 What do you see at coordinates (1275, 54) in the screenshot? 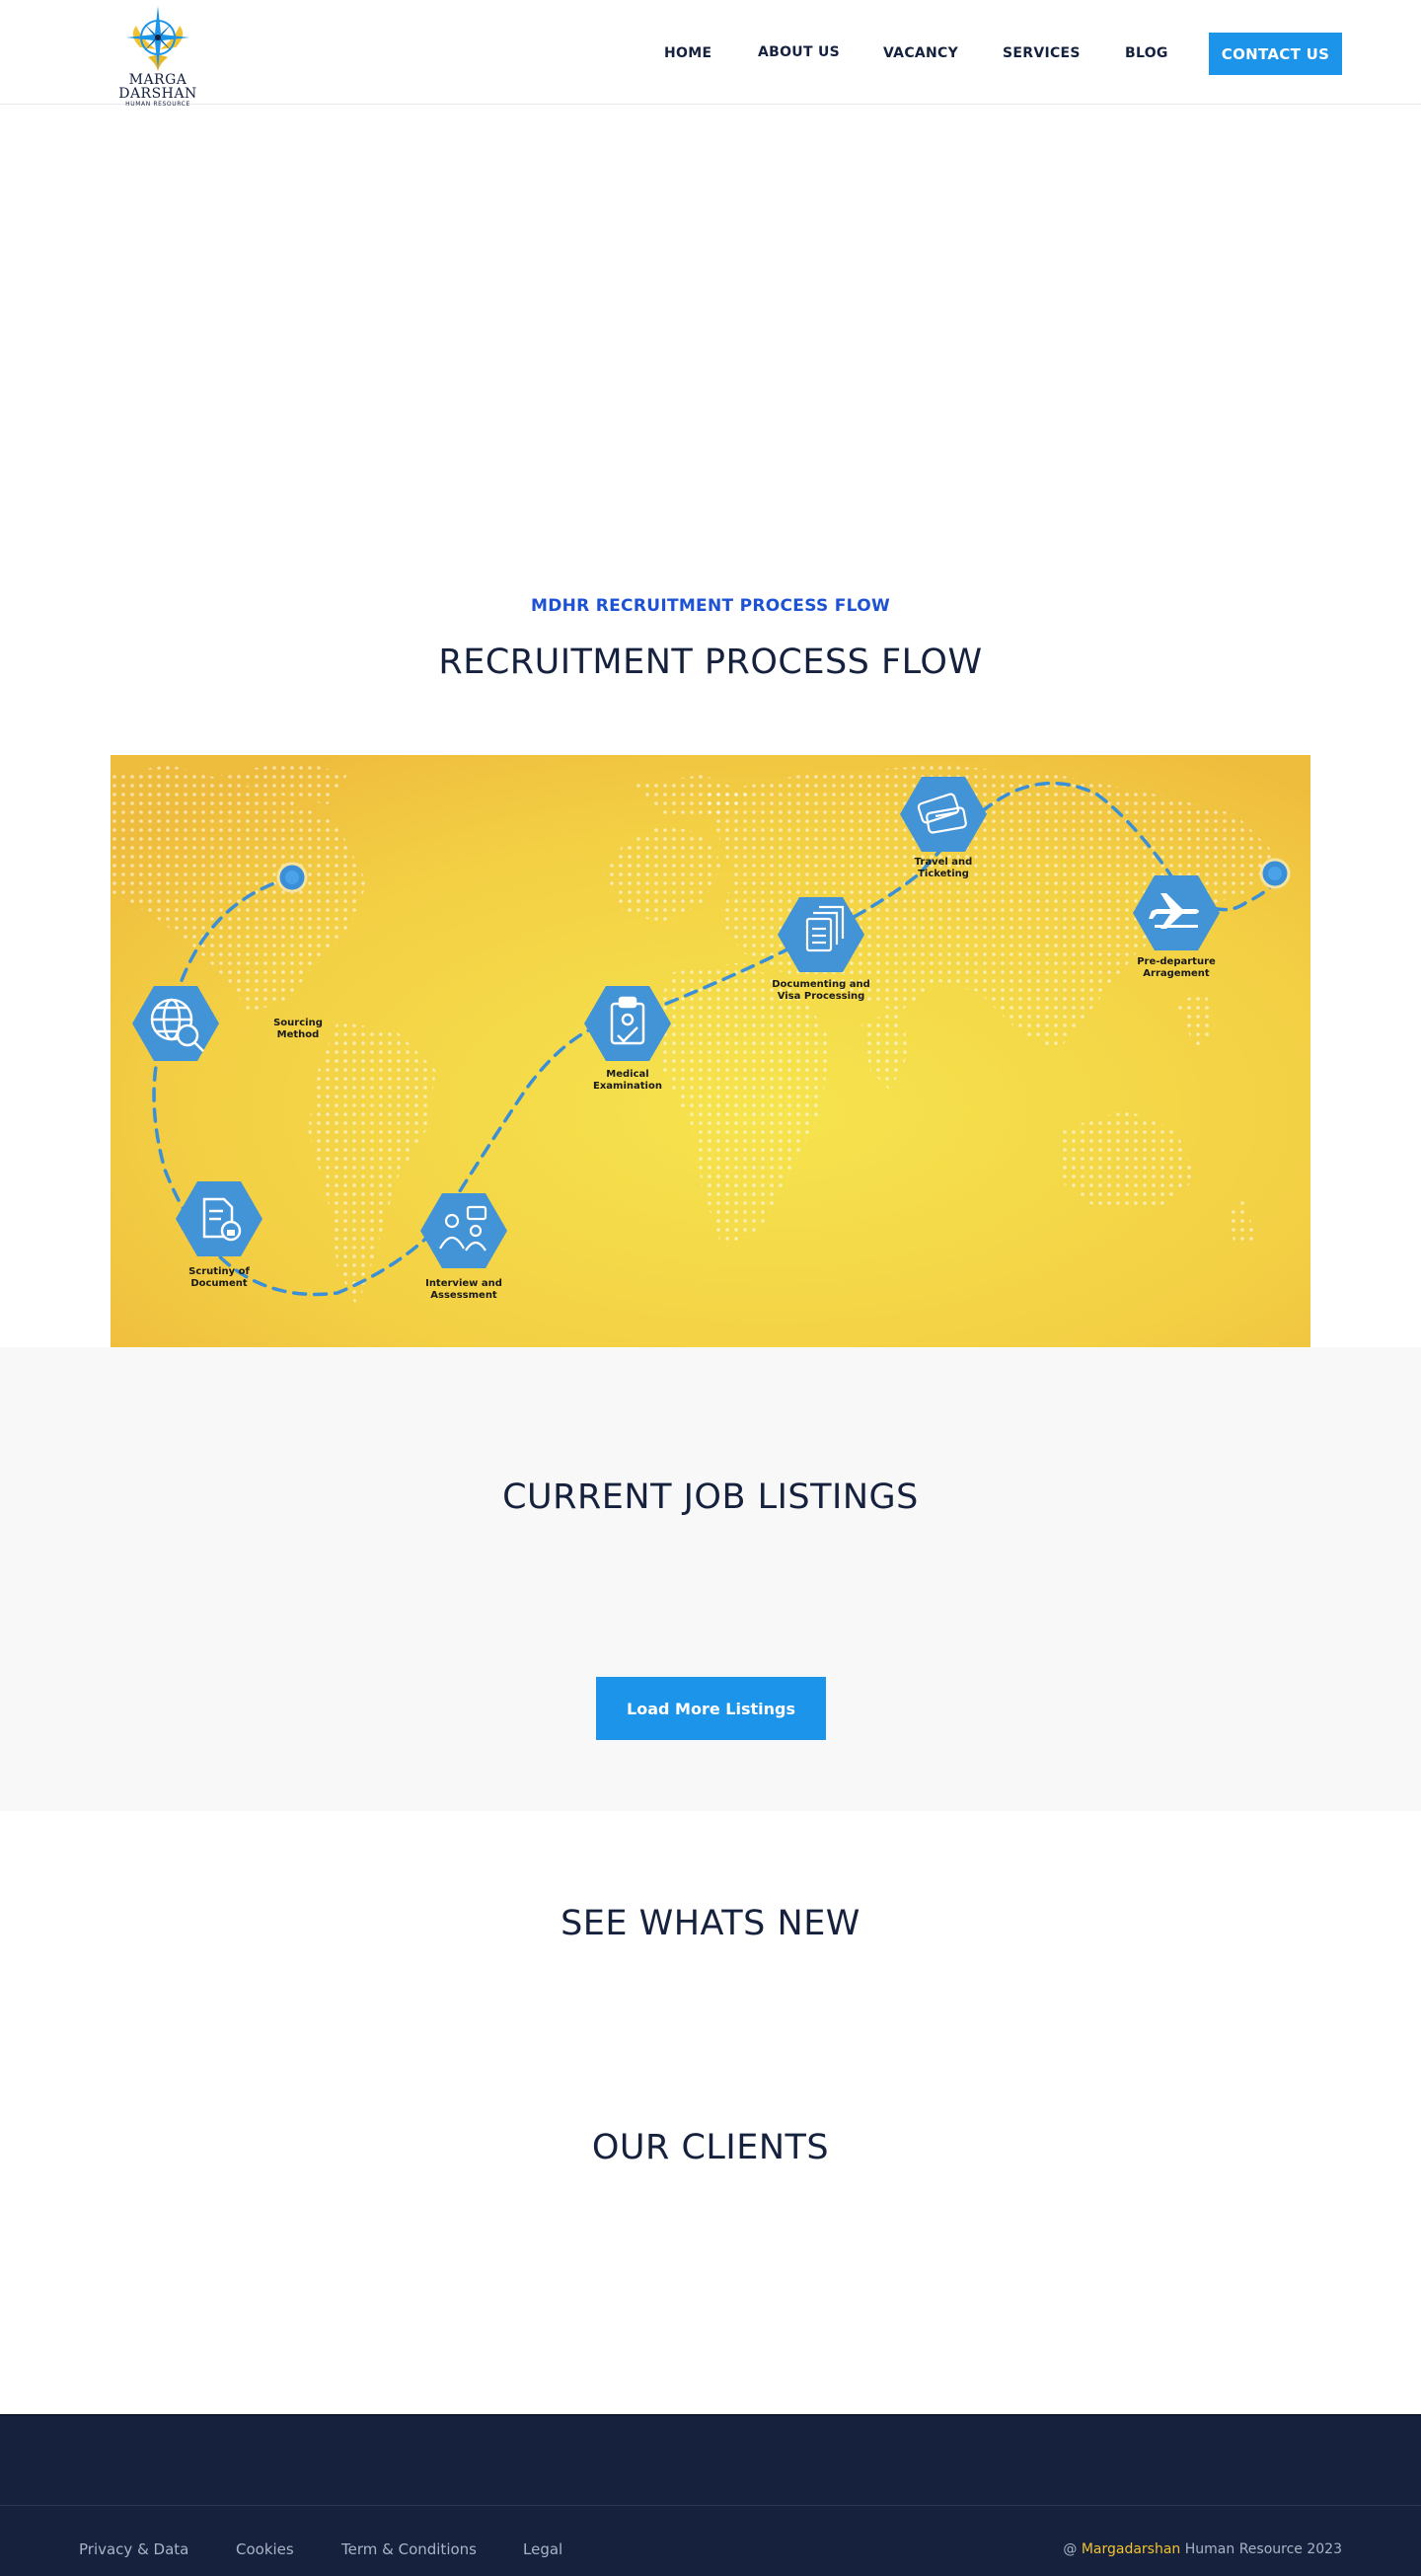
I see `contact-us-button: CONTACT US` at bounding box center [1275, 54].